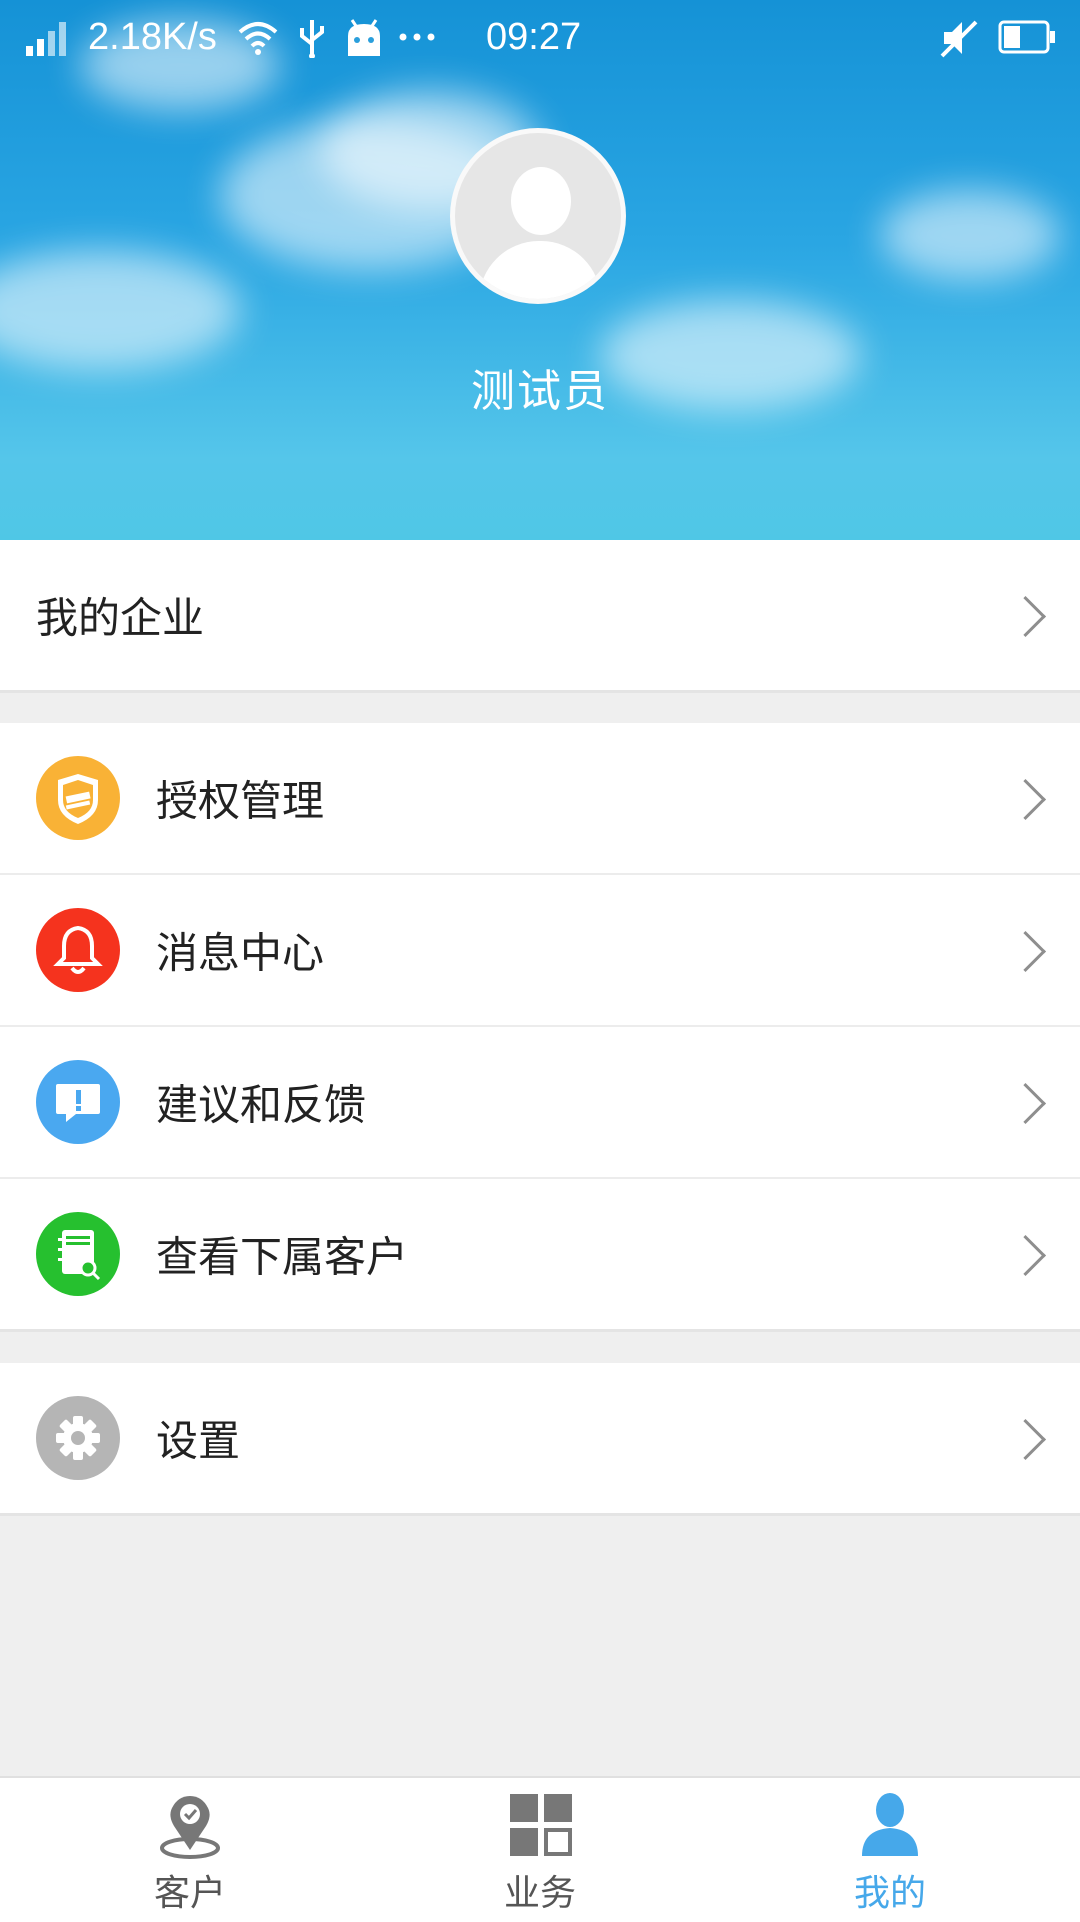 The width and height of the screenshot is (1080, 1922). Describe the element at coordinates (540, 798) in the screenshot. I see `menu-item-authorization: 授权管理` at that location.